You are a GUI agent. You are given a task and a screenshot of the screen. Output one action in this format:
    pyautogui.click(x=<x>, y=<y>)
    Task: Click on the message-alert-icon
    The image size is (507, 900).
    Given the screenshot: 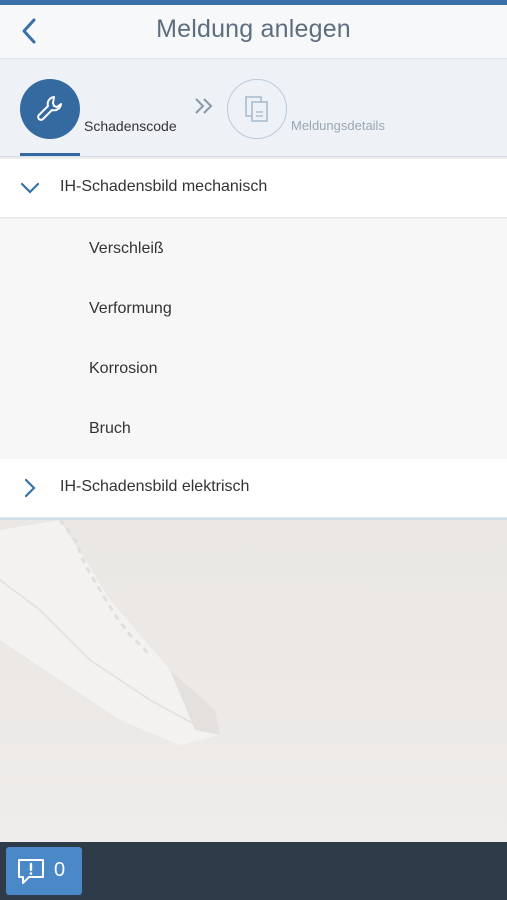 What is the action you would take?
    pyautogui.click(x=31, y=871)
    